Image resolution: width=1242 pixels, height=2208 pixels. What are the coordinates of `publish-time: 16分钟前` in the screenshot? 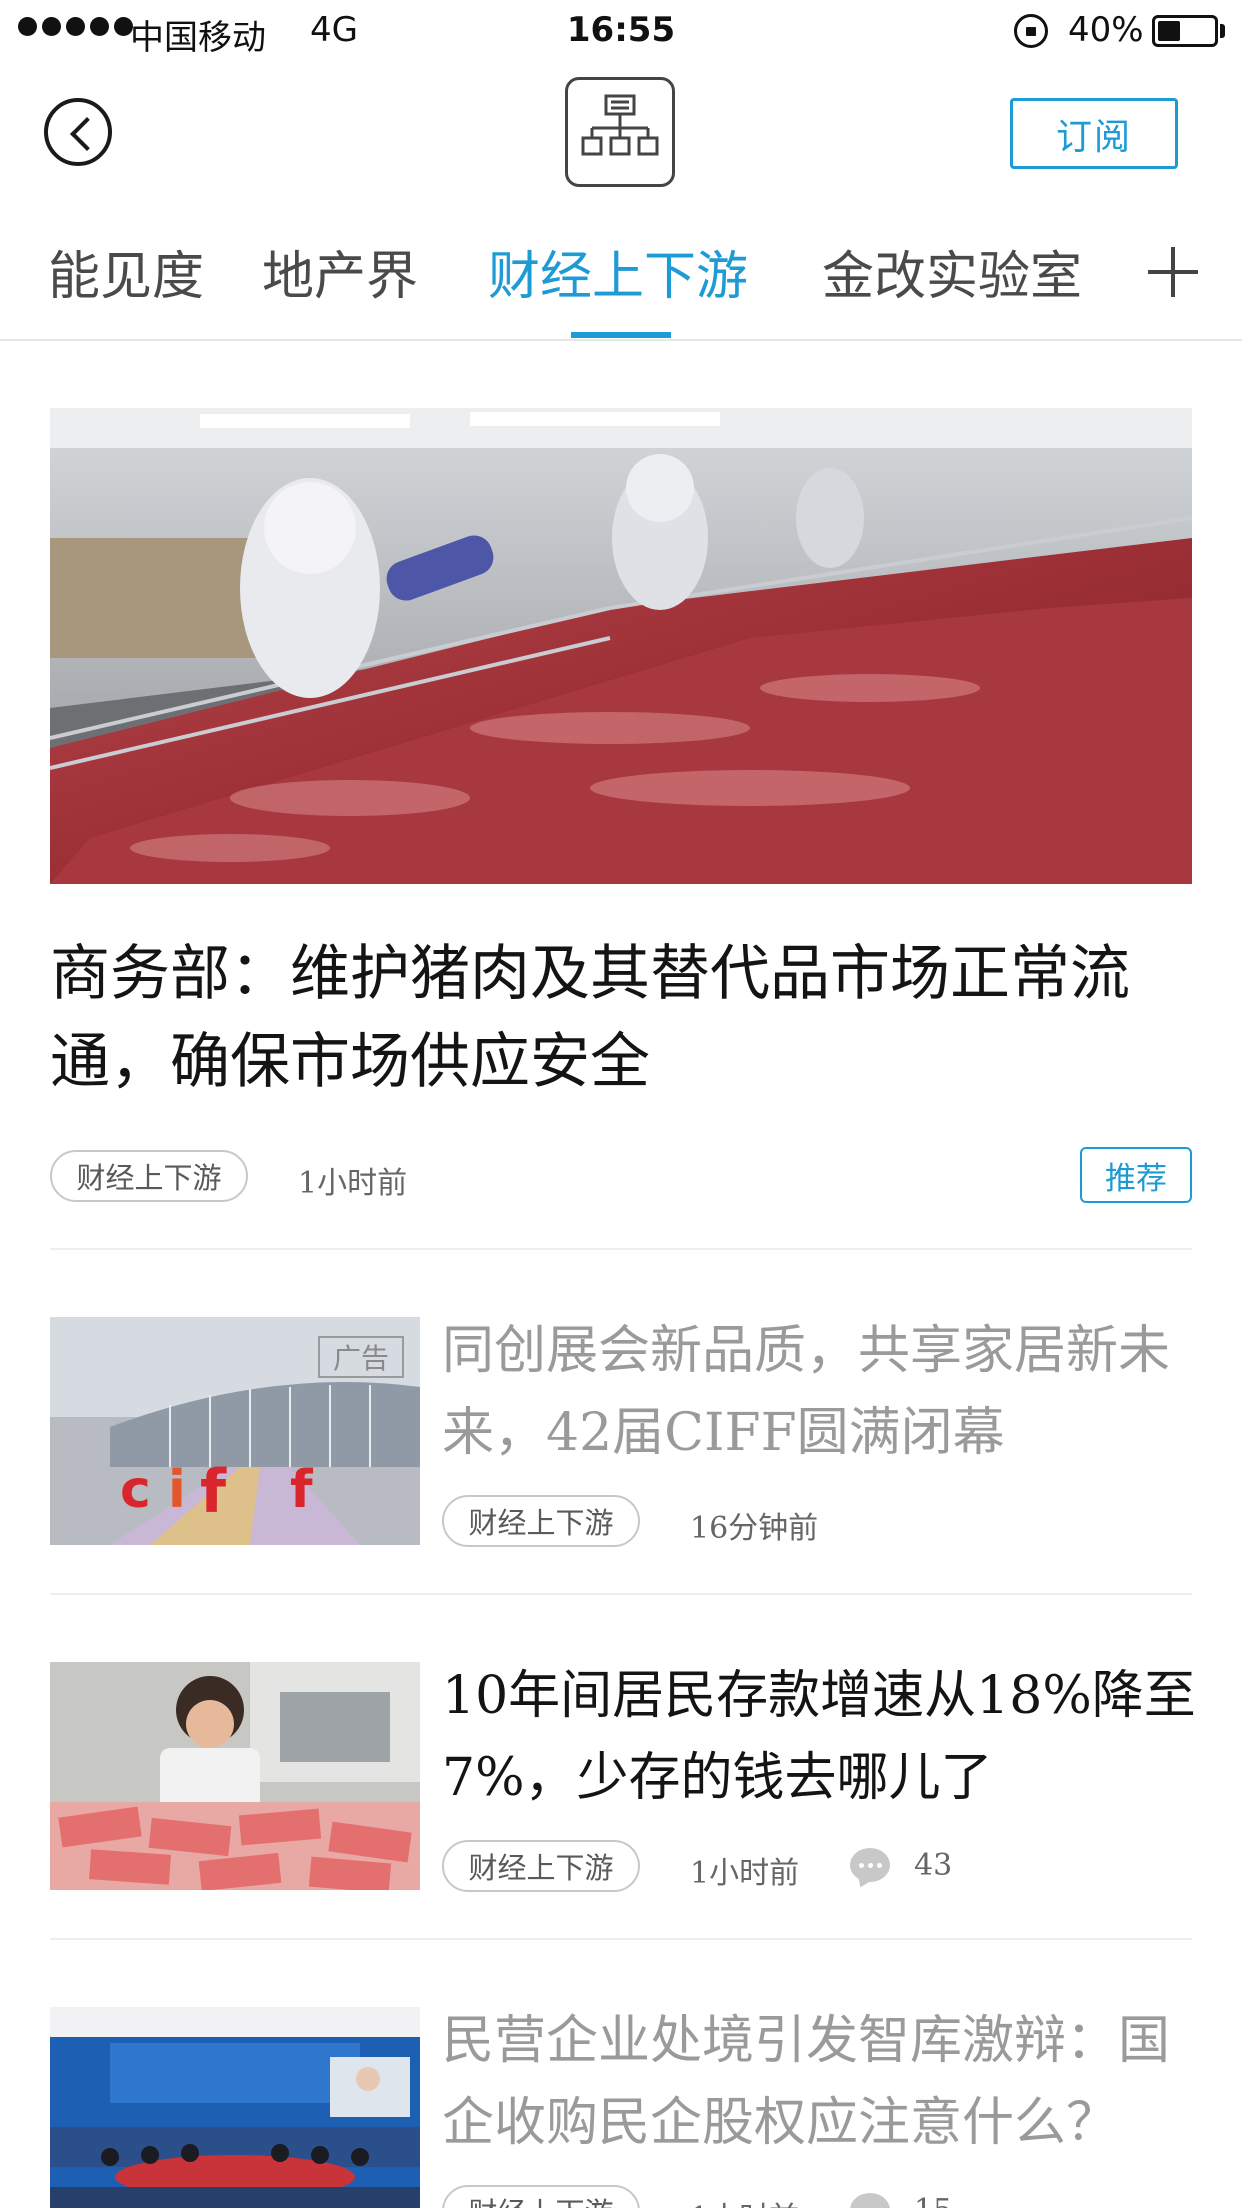 It's located at (754, 1528).